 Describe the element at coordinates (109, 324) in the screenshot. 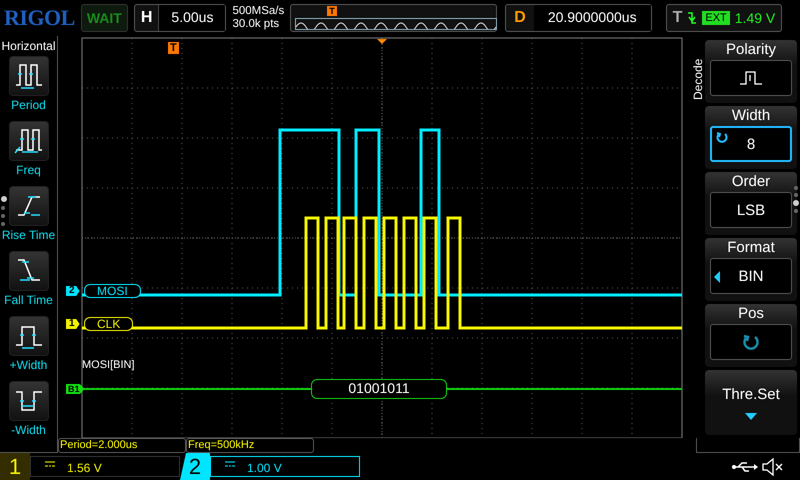

I see `trace-label: CLK` at that location.